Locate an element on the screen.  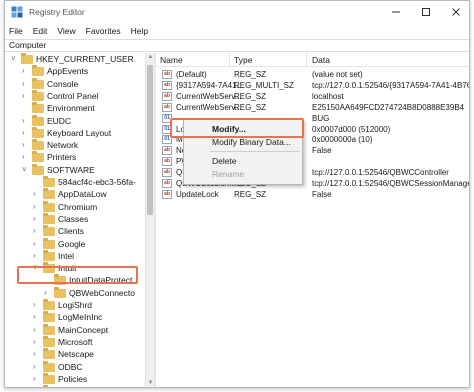
tree-scrollbar: ▲ ▼ is located at coordinates (149, 220).